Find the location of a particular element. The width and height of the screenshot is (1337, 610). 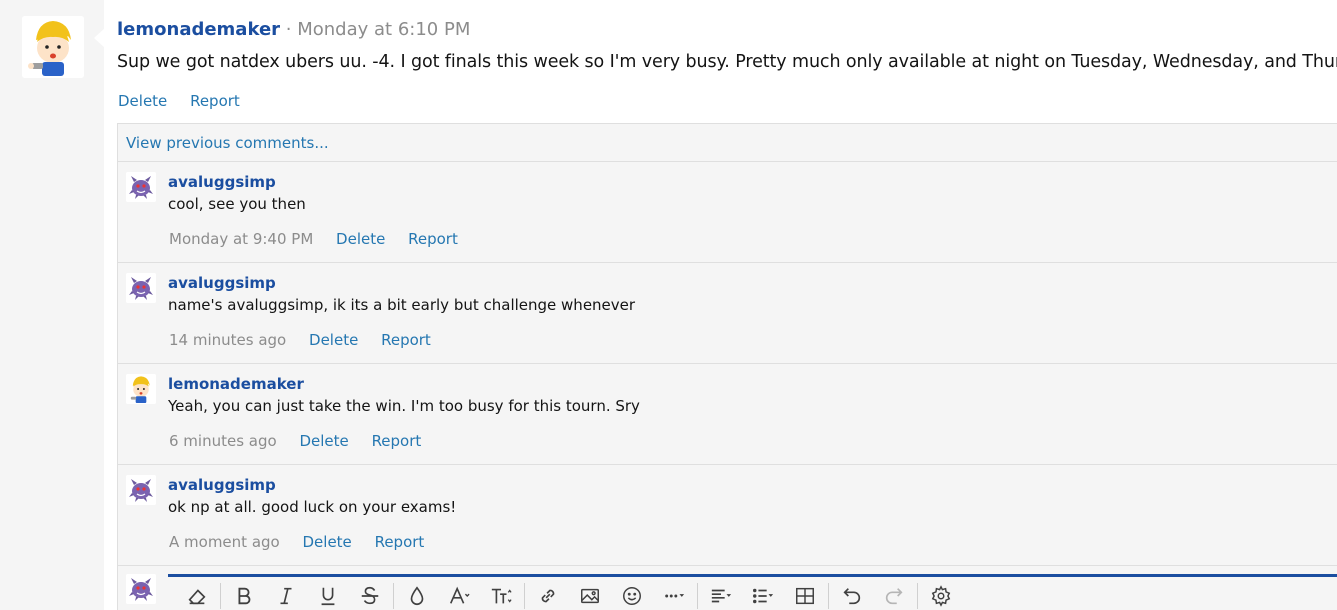

comment-time: 14 minutes ago is located at coordinates (227, 340).